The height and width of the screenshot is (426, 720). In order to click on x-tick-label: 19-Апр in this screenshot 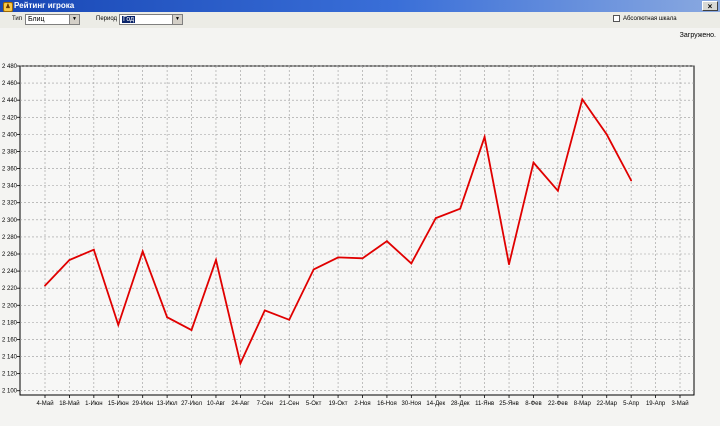, I will do `click(656, 404)`.